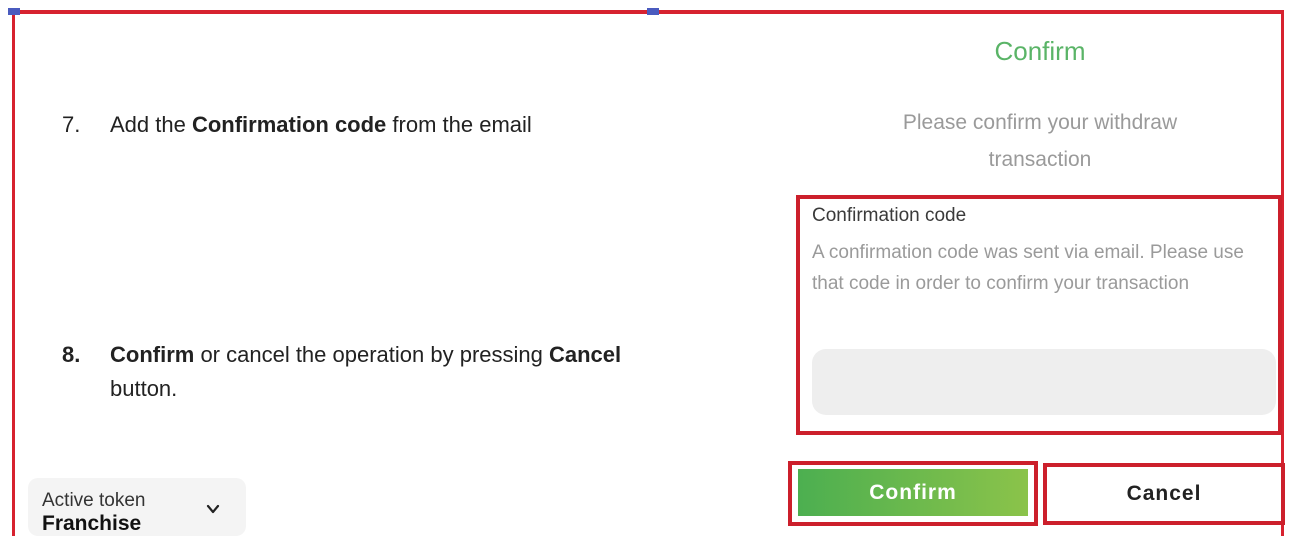 This screenshot has height=536, width=1297. Describe the element at coordinates (14, 11) in the screenshot. I see `frame-handle-left` at that location.